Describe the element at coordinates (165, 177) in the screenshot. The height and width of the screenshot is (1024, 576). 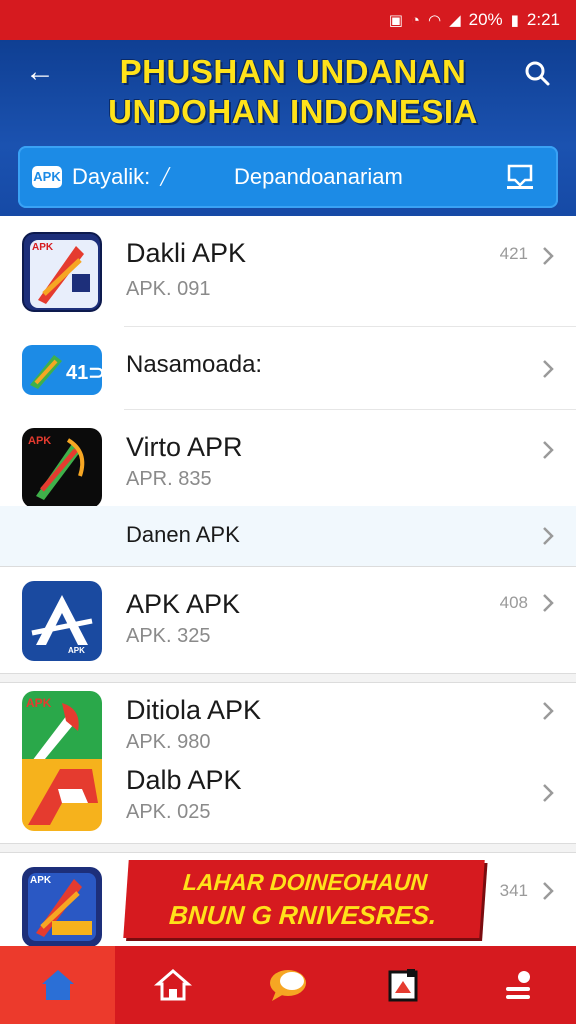
I see `edit-icon: ╱` at that location.